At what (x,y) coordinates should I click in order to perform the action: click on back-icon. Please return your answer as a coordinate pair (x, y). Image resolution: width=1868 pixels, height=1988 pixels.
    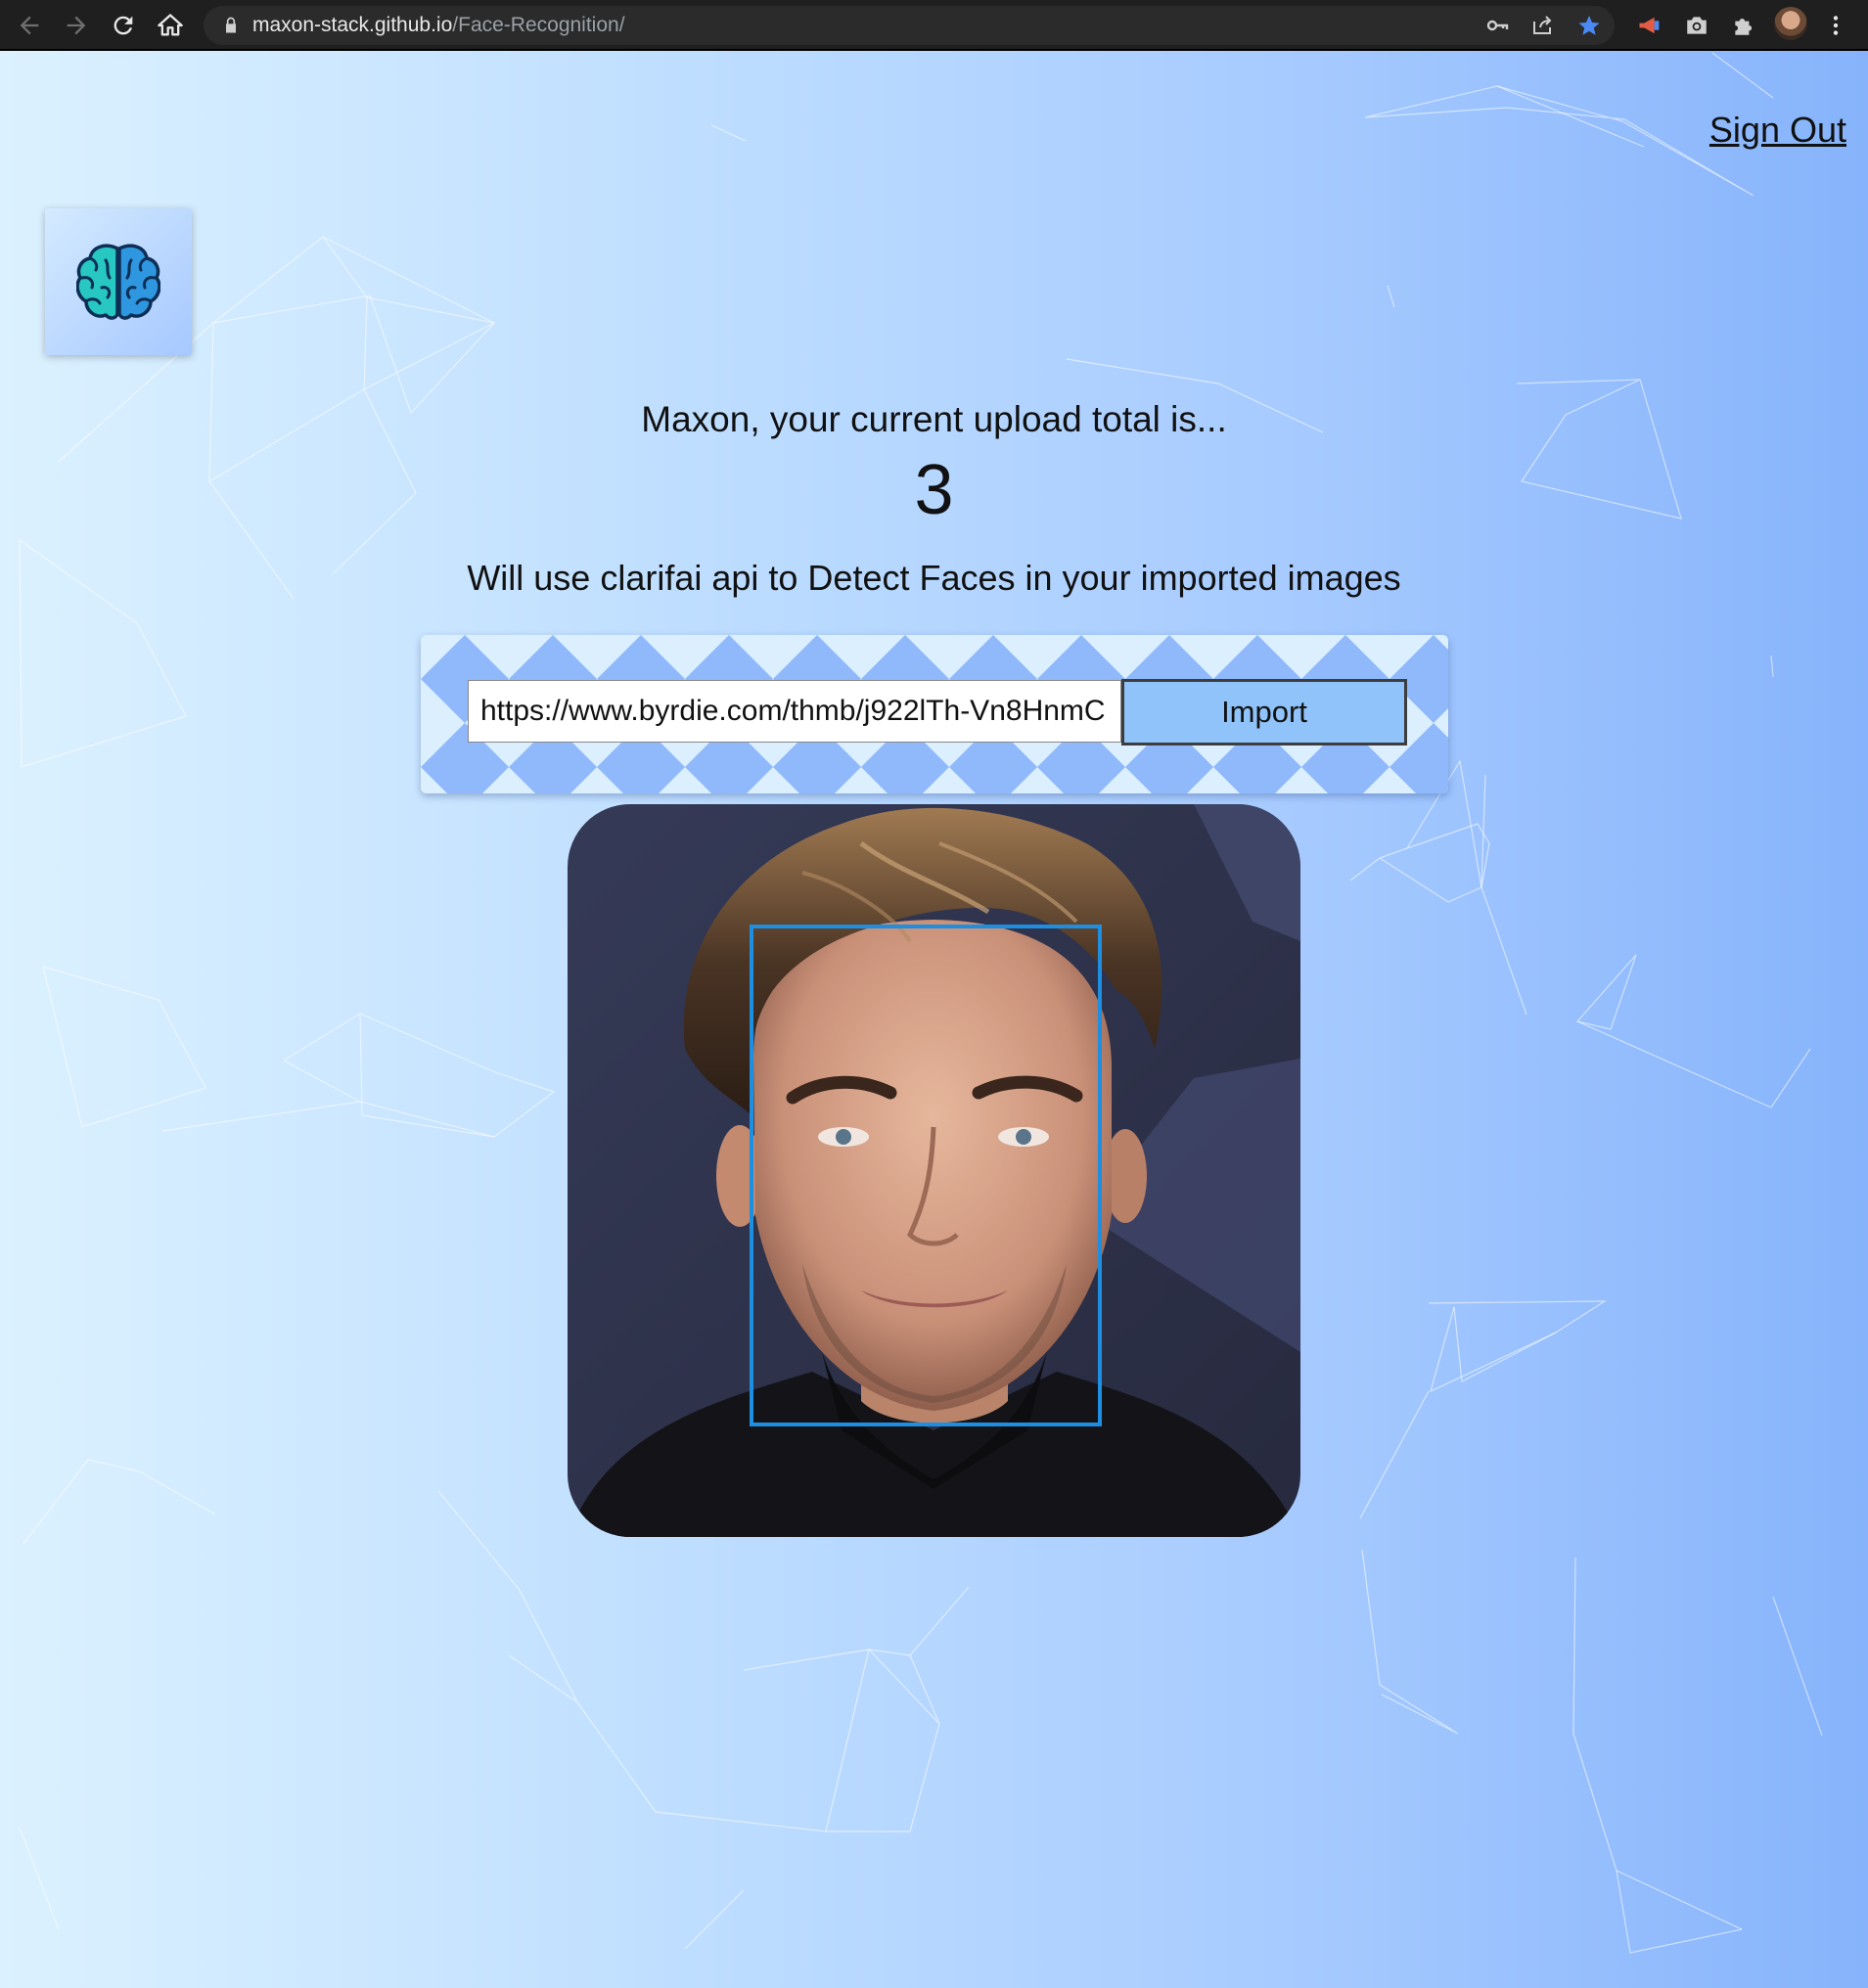
    Looking at the image, I should click on (30, 25).